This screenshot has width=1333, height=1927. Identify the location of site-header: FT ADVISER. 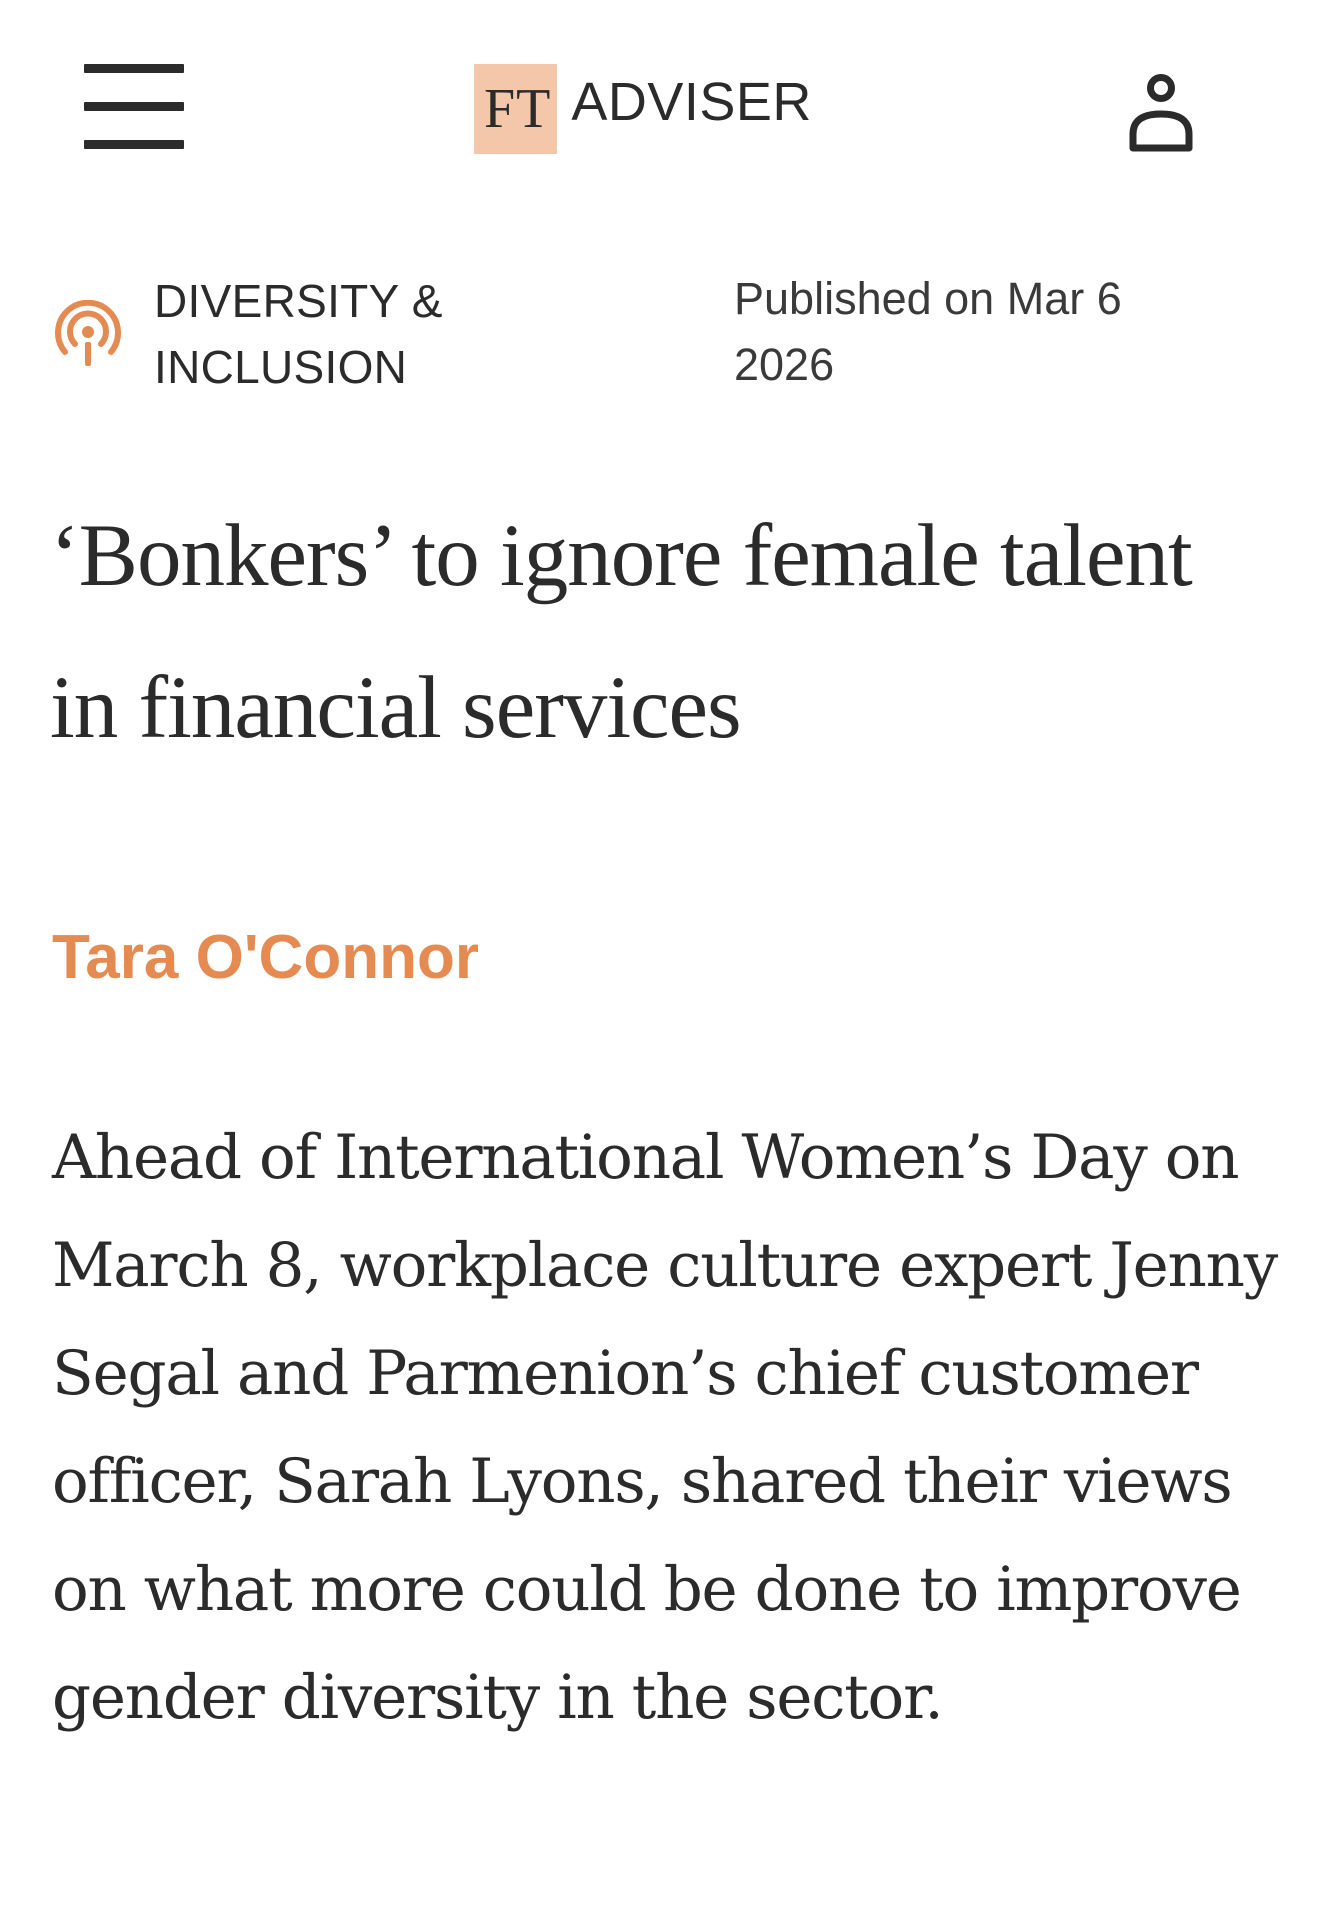
(666, 90).